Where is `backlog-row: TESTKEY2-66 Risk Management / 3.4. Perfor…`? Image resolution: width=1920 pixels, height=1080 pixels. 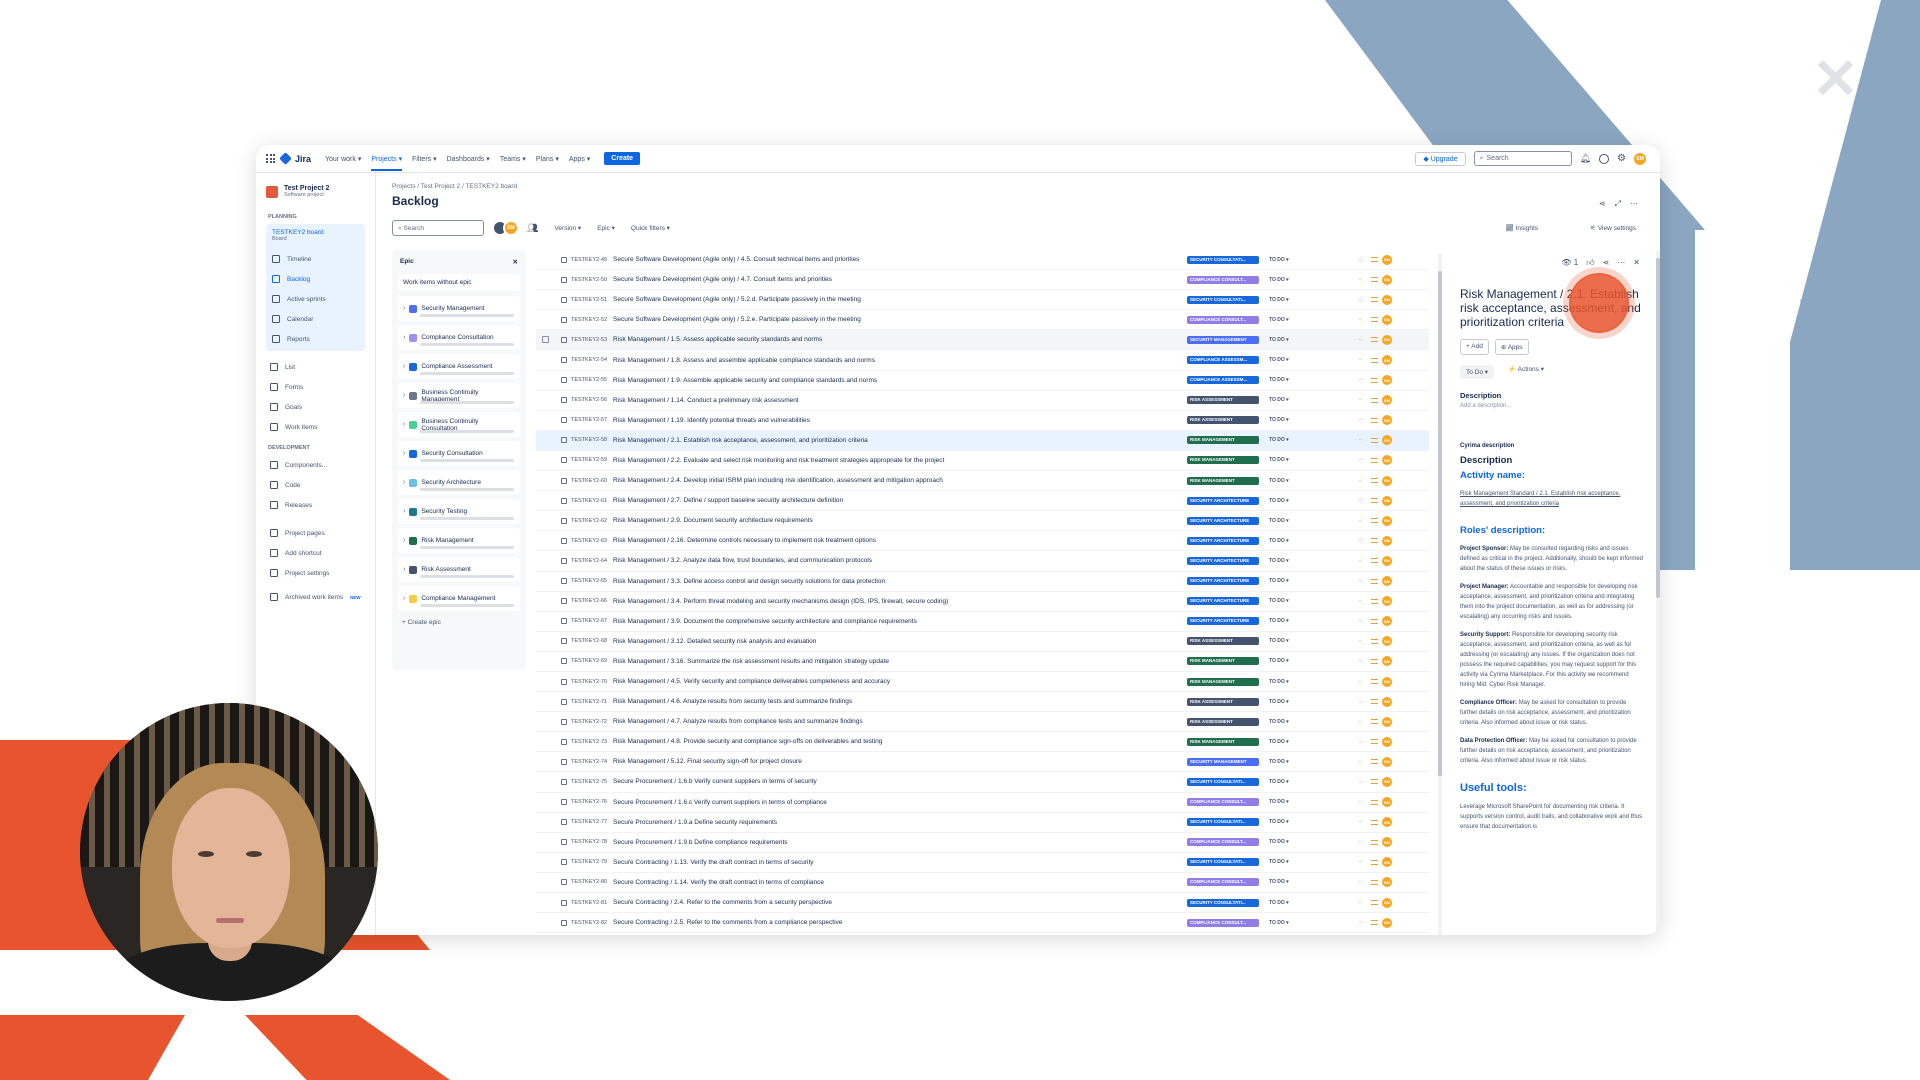 backlog-row: TESTKEY2-66 Risk Management / 3.4. Perfor… is located at coordinates (982, 602).